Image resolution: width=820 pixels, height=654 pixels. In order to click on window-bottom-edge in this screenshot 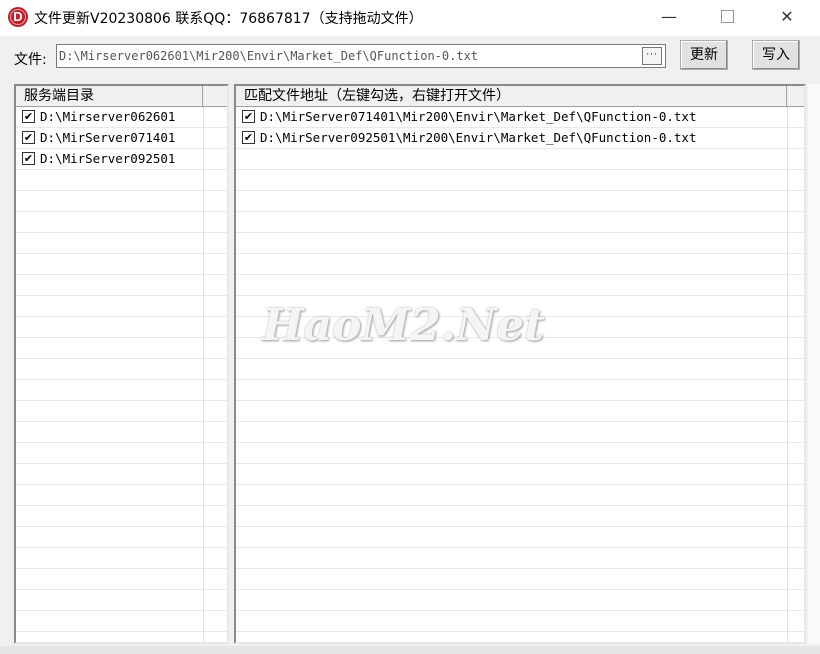, I will do `click(410, 650)`.